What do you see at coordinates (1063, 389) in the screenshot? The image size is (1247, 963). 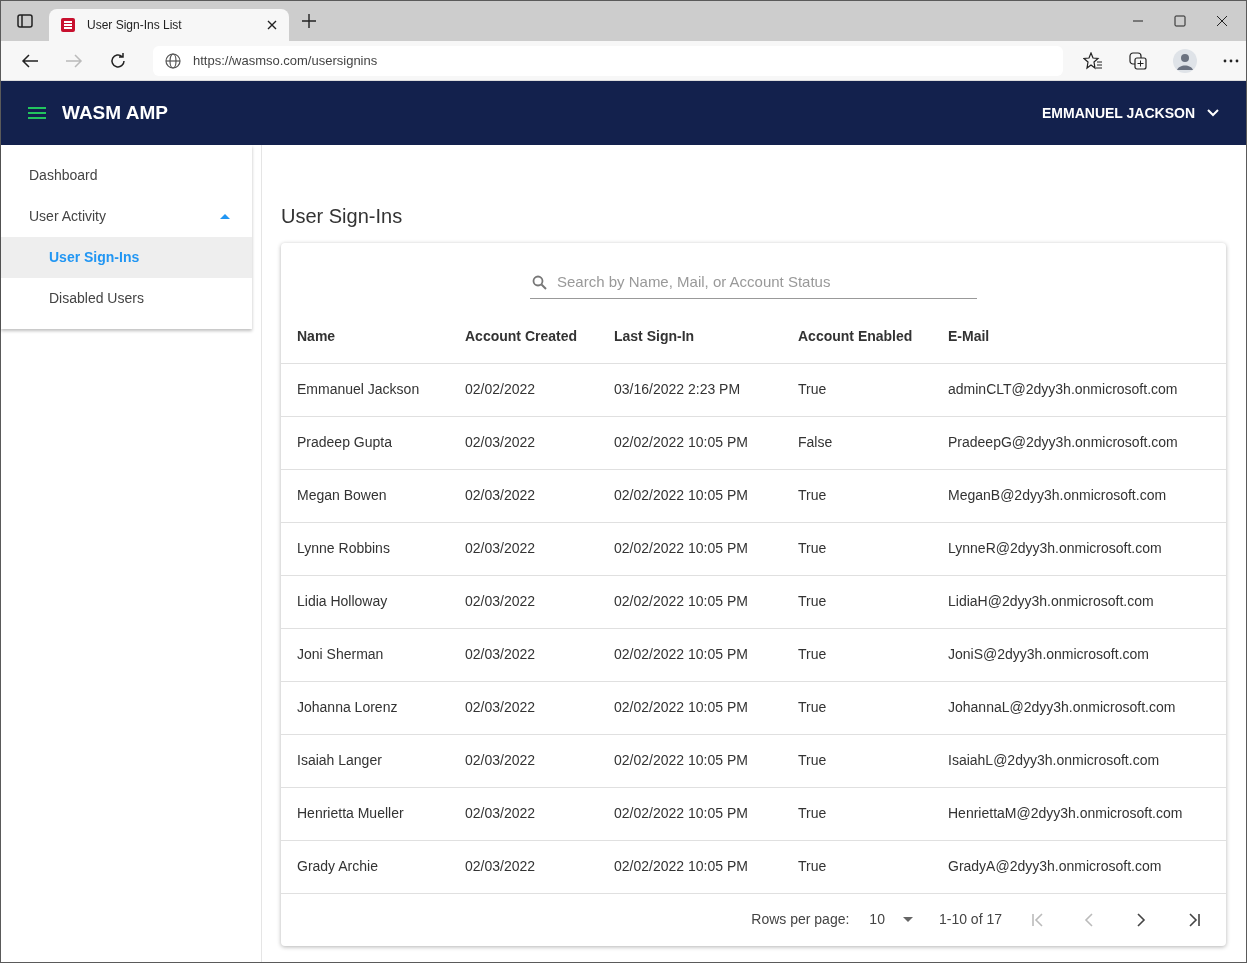 I see `table-cell: adminCLT@2dyy3h.onmicrosoft.com` at bounding box center [1063, 389].